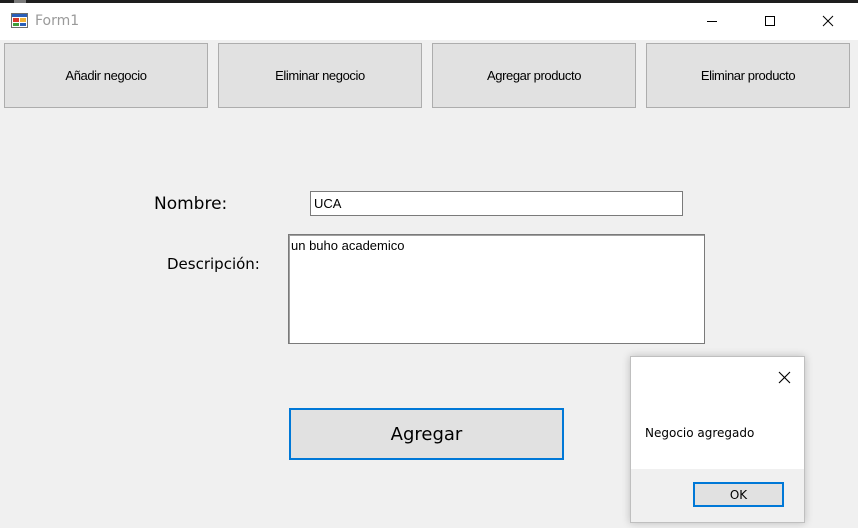  Describe the element at coordinates (496, 203) in the screenshot. I see `nombre-input: UCA` at that location.